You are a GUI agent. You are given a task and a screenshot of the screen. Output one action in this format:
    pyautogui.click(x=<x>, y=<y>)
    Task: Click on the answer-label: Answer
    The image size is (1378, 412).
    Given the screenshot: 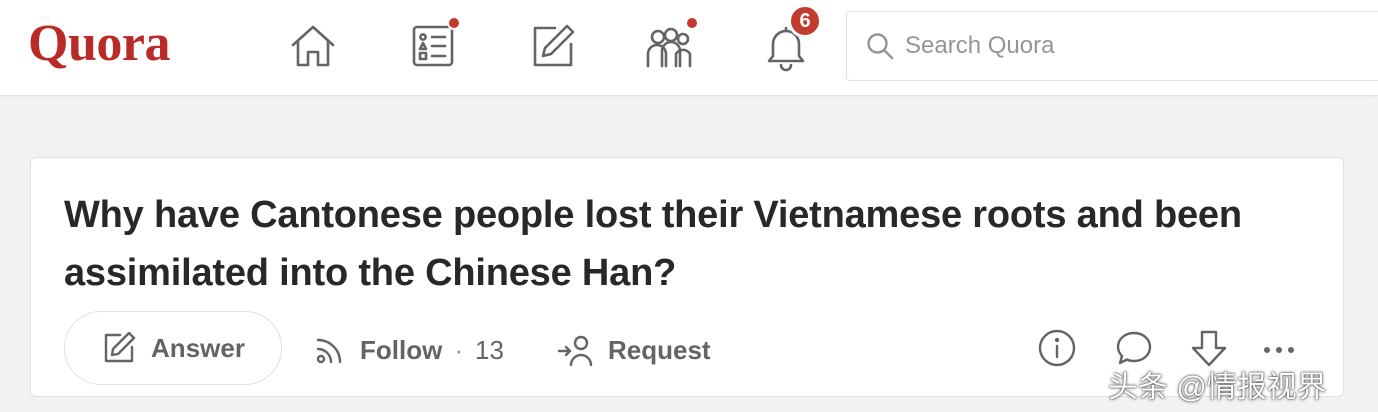 What is the action you would take?
    pyautogui.click(x=198, y=347)
    